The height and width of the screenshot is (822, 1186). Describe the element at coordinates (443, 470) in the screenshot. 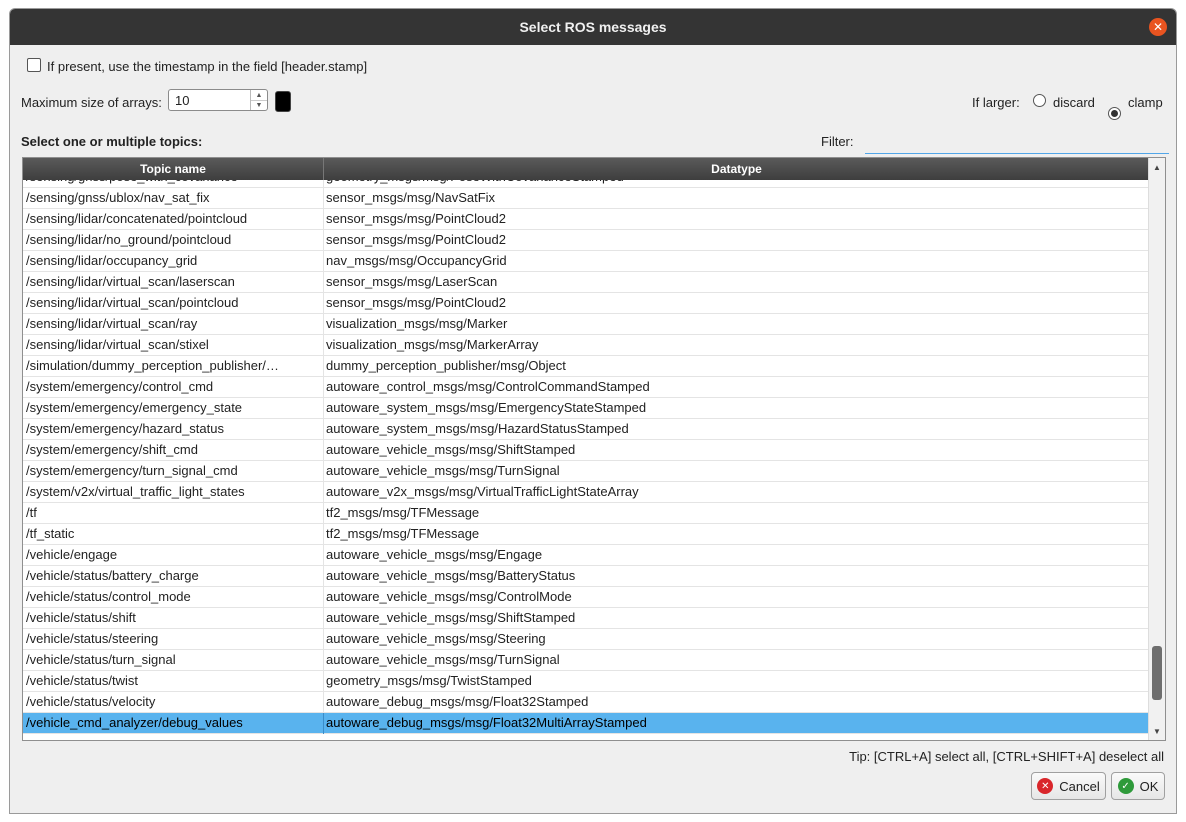

I see `datatype-cell: autoware_vehicle_msgs/msg/TurnSignal` at that location.